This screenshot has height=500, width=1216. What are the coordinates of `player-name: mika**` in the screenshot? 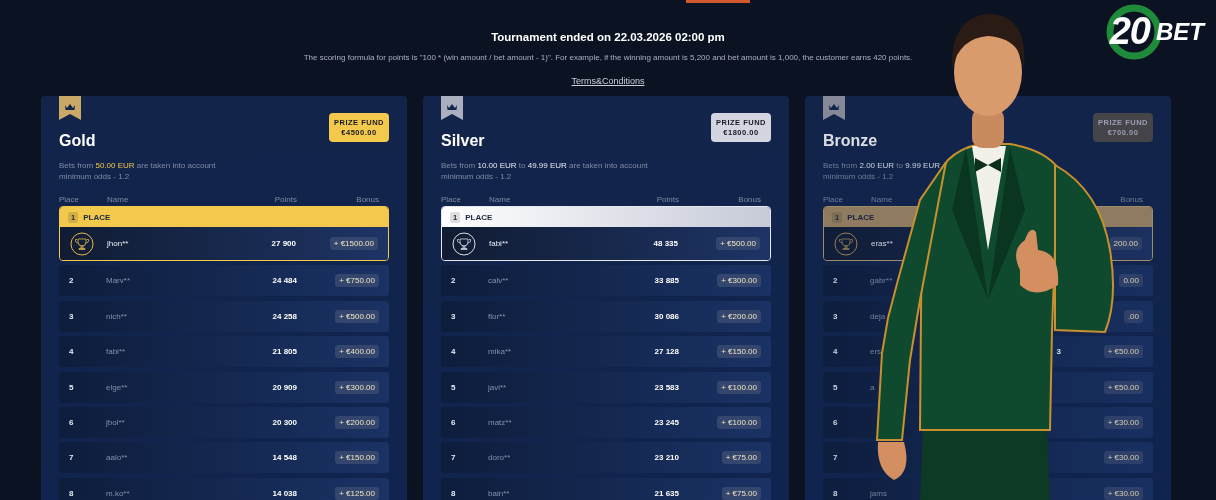 It's located at (500, 352).